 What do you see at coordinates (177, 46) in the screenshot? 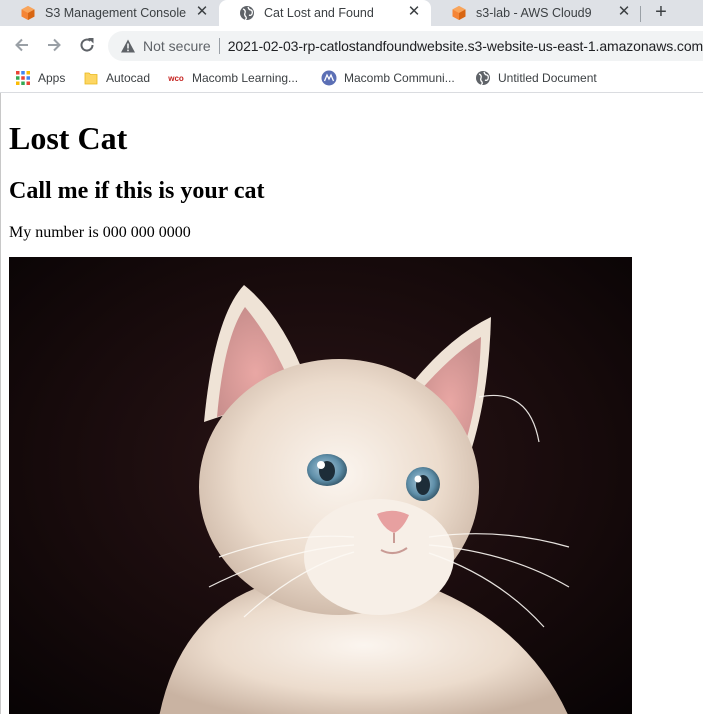
I see `security-status-label: Not secure` at bounding box center [177, 46].